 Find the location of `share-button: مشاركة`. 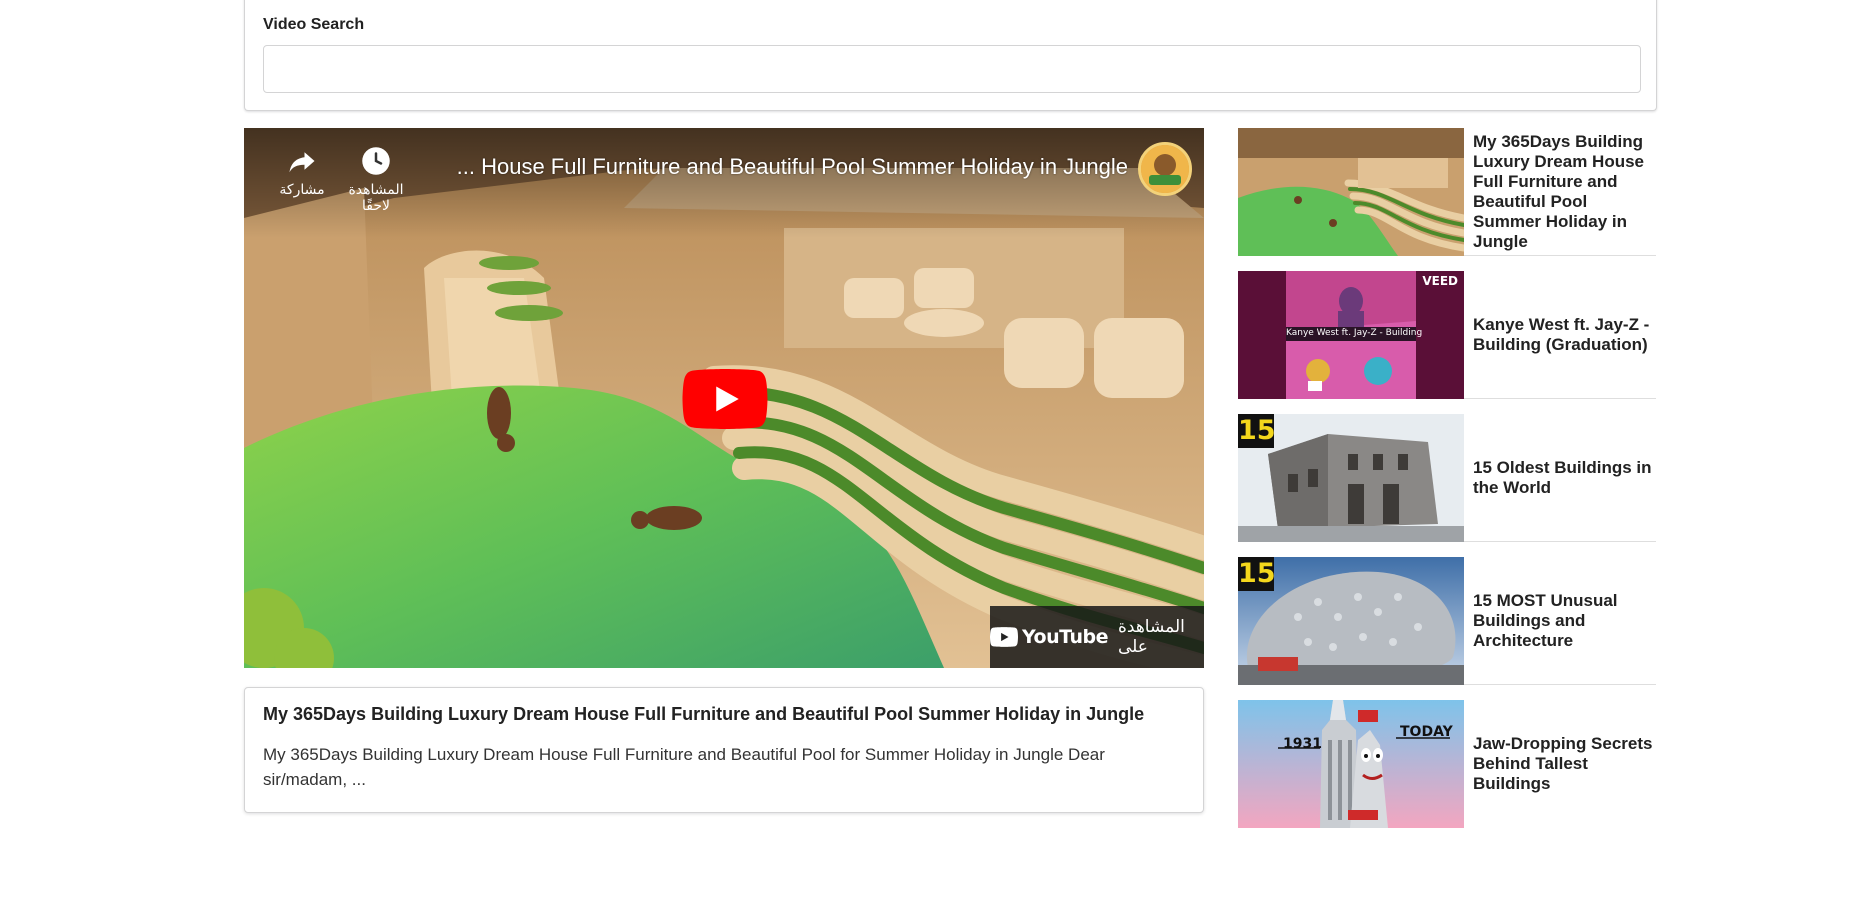

share-button: مشاركة is located at coordinates (302, 172).